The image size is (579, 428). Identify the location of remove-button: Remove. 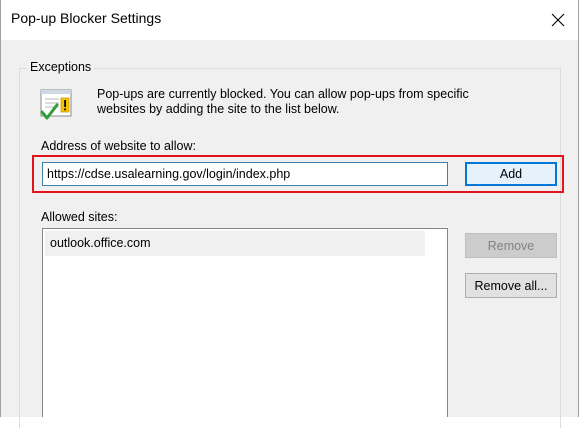
(511, 245).